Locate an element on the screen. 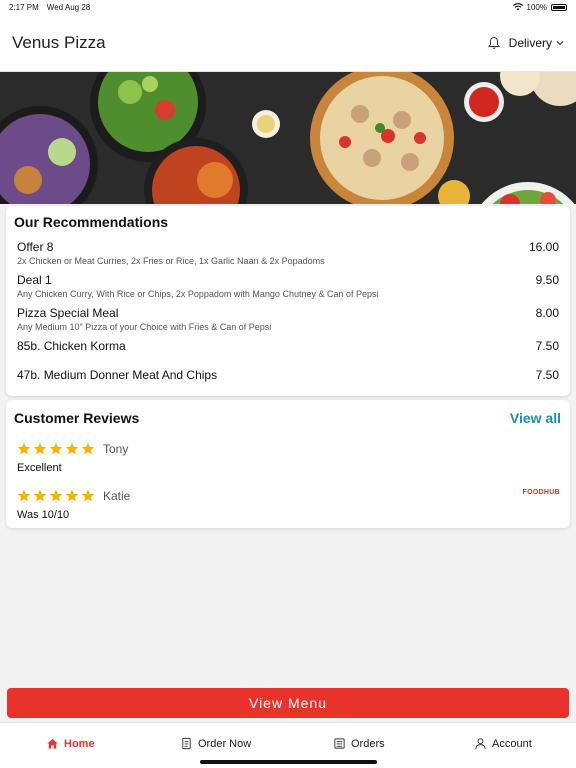  recommendation-item: 47b. Medium Donner Meat And Chips 7.50 is located at coordinates (288, 375).